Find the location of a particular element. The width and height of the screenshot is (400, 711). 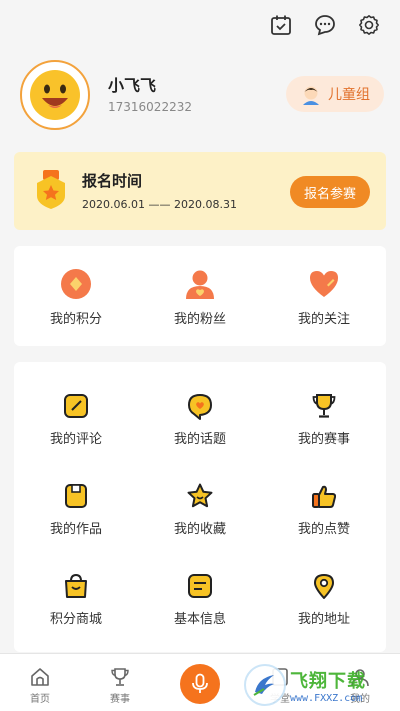

medal-icon is located at coordinates (51, 192).